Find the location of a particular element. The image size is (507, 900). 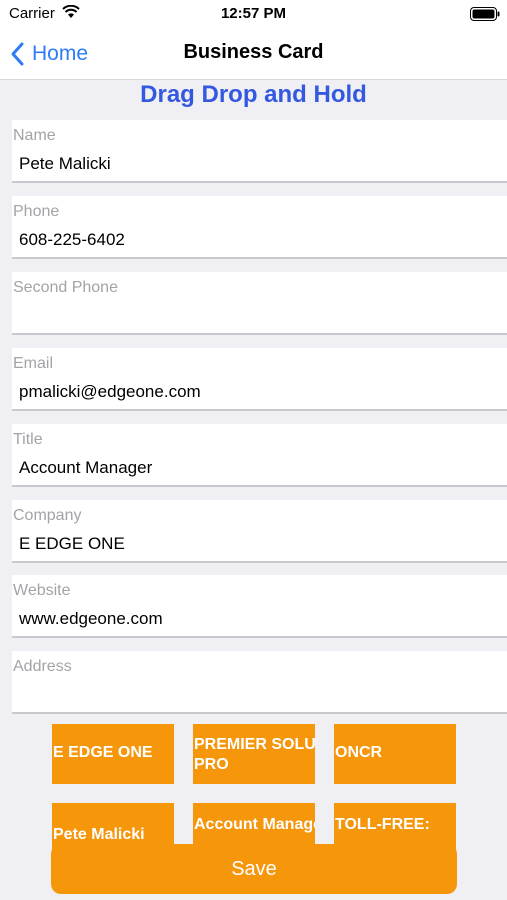

name-label: Name is located at coordinates (34, 135).